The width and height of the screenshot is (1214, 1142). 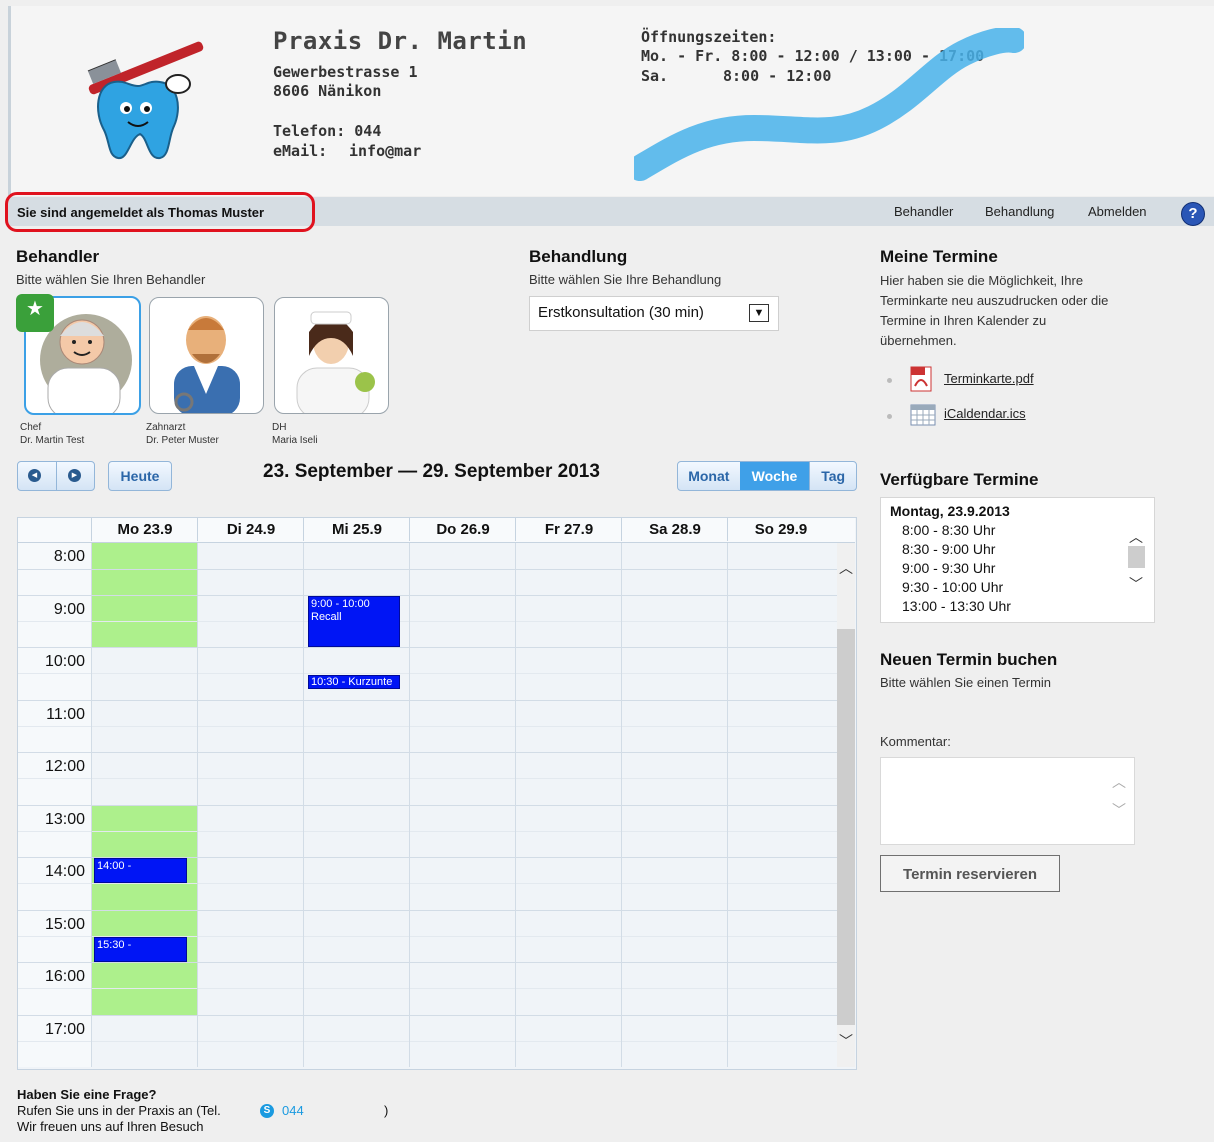 What do you see at coordinates (709, 476) in the screenshot?
I see `view-month-button: Monat` at bounding box center [709, 476].